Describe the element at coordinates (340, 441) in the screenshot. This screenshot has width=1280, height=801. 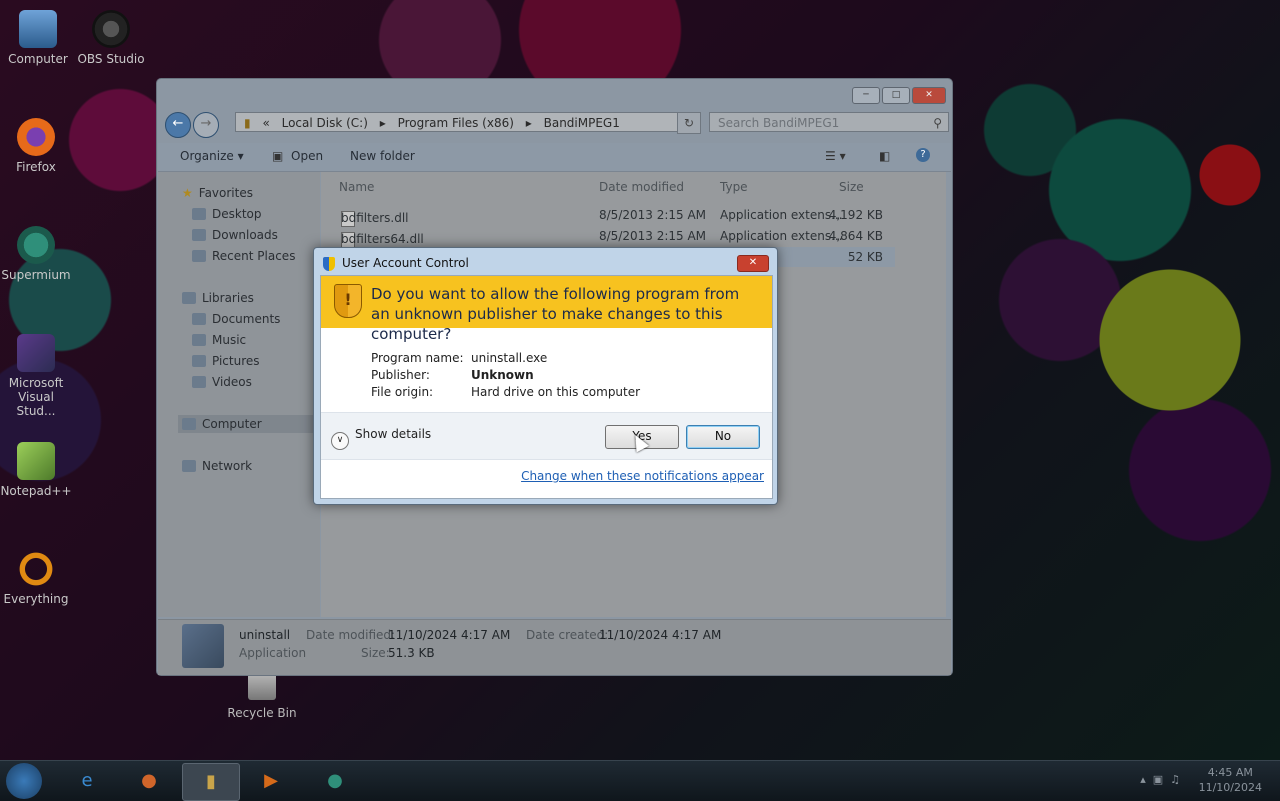
I see `chevron-down-icon: ∨` at that location.